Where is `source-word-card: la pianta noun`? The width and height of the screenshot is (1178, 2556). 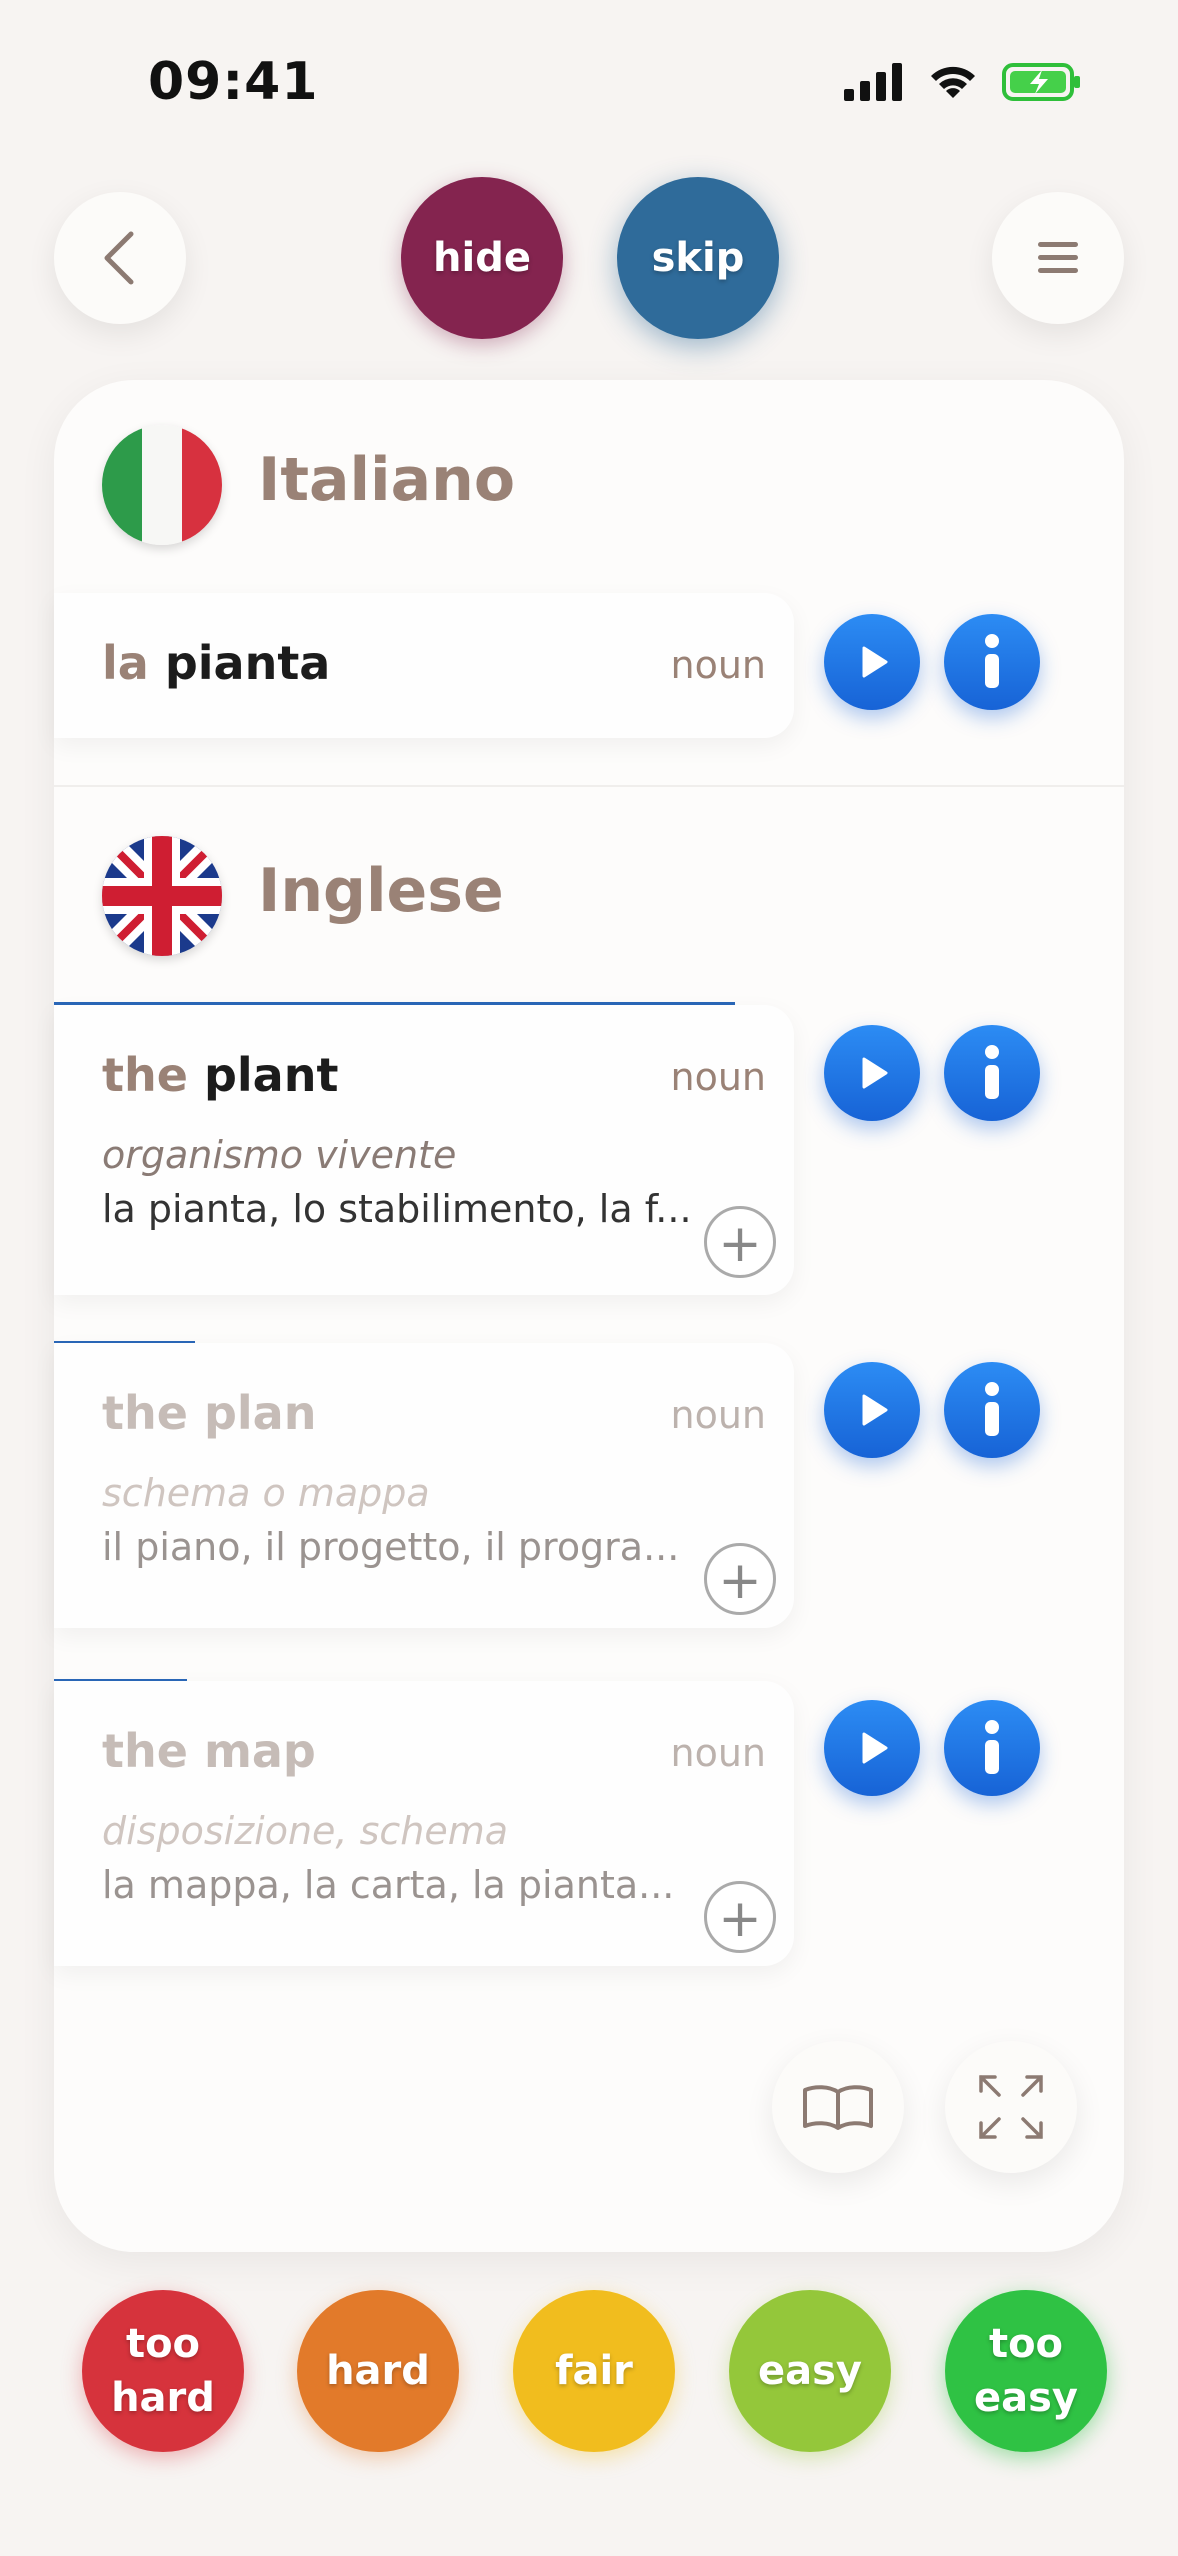
source-word-card: la pianta noun is located at coordinates (424, 665).